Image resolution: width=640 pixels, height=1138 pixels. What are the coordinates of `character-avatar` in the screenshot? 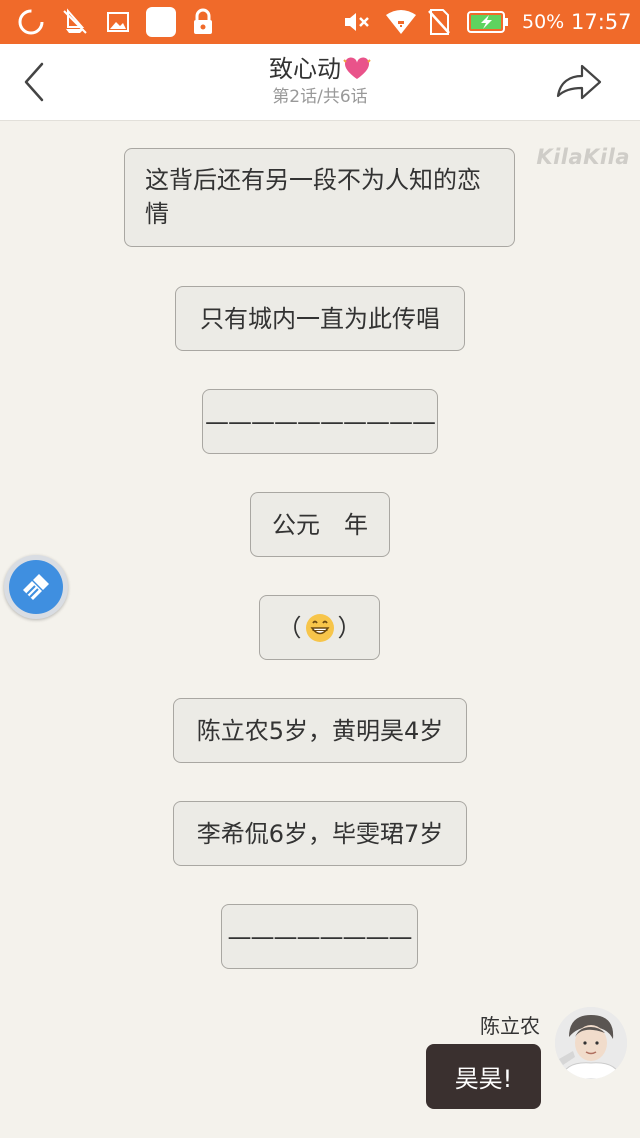 It's located at (591, 1043).